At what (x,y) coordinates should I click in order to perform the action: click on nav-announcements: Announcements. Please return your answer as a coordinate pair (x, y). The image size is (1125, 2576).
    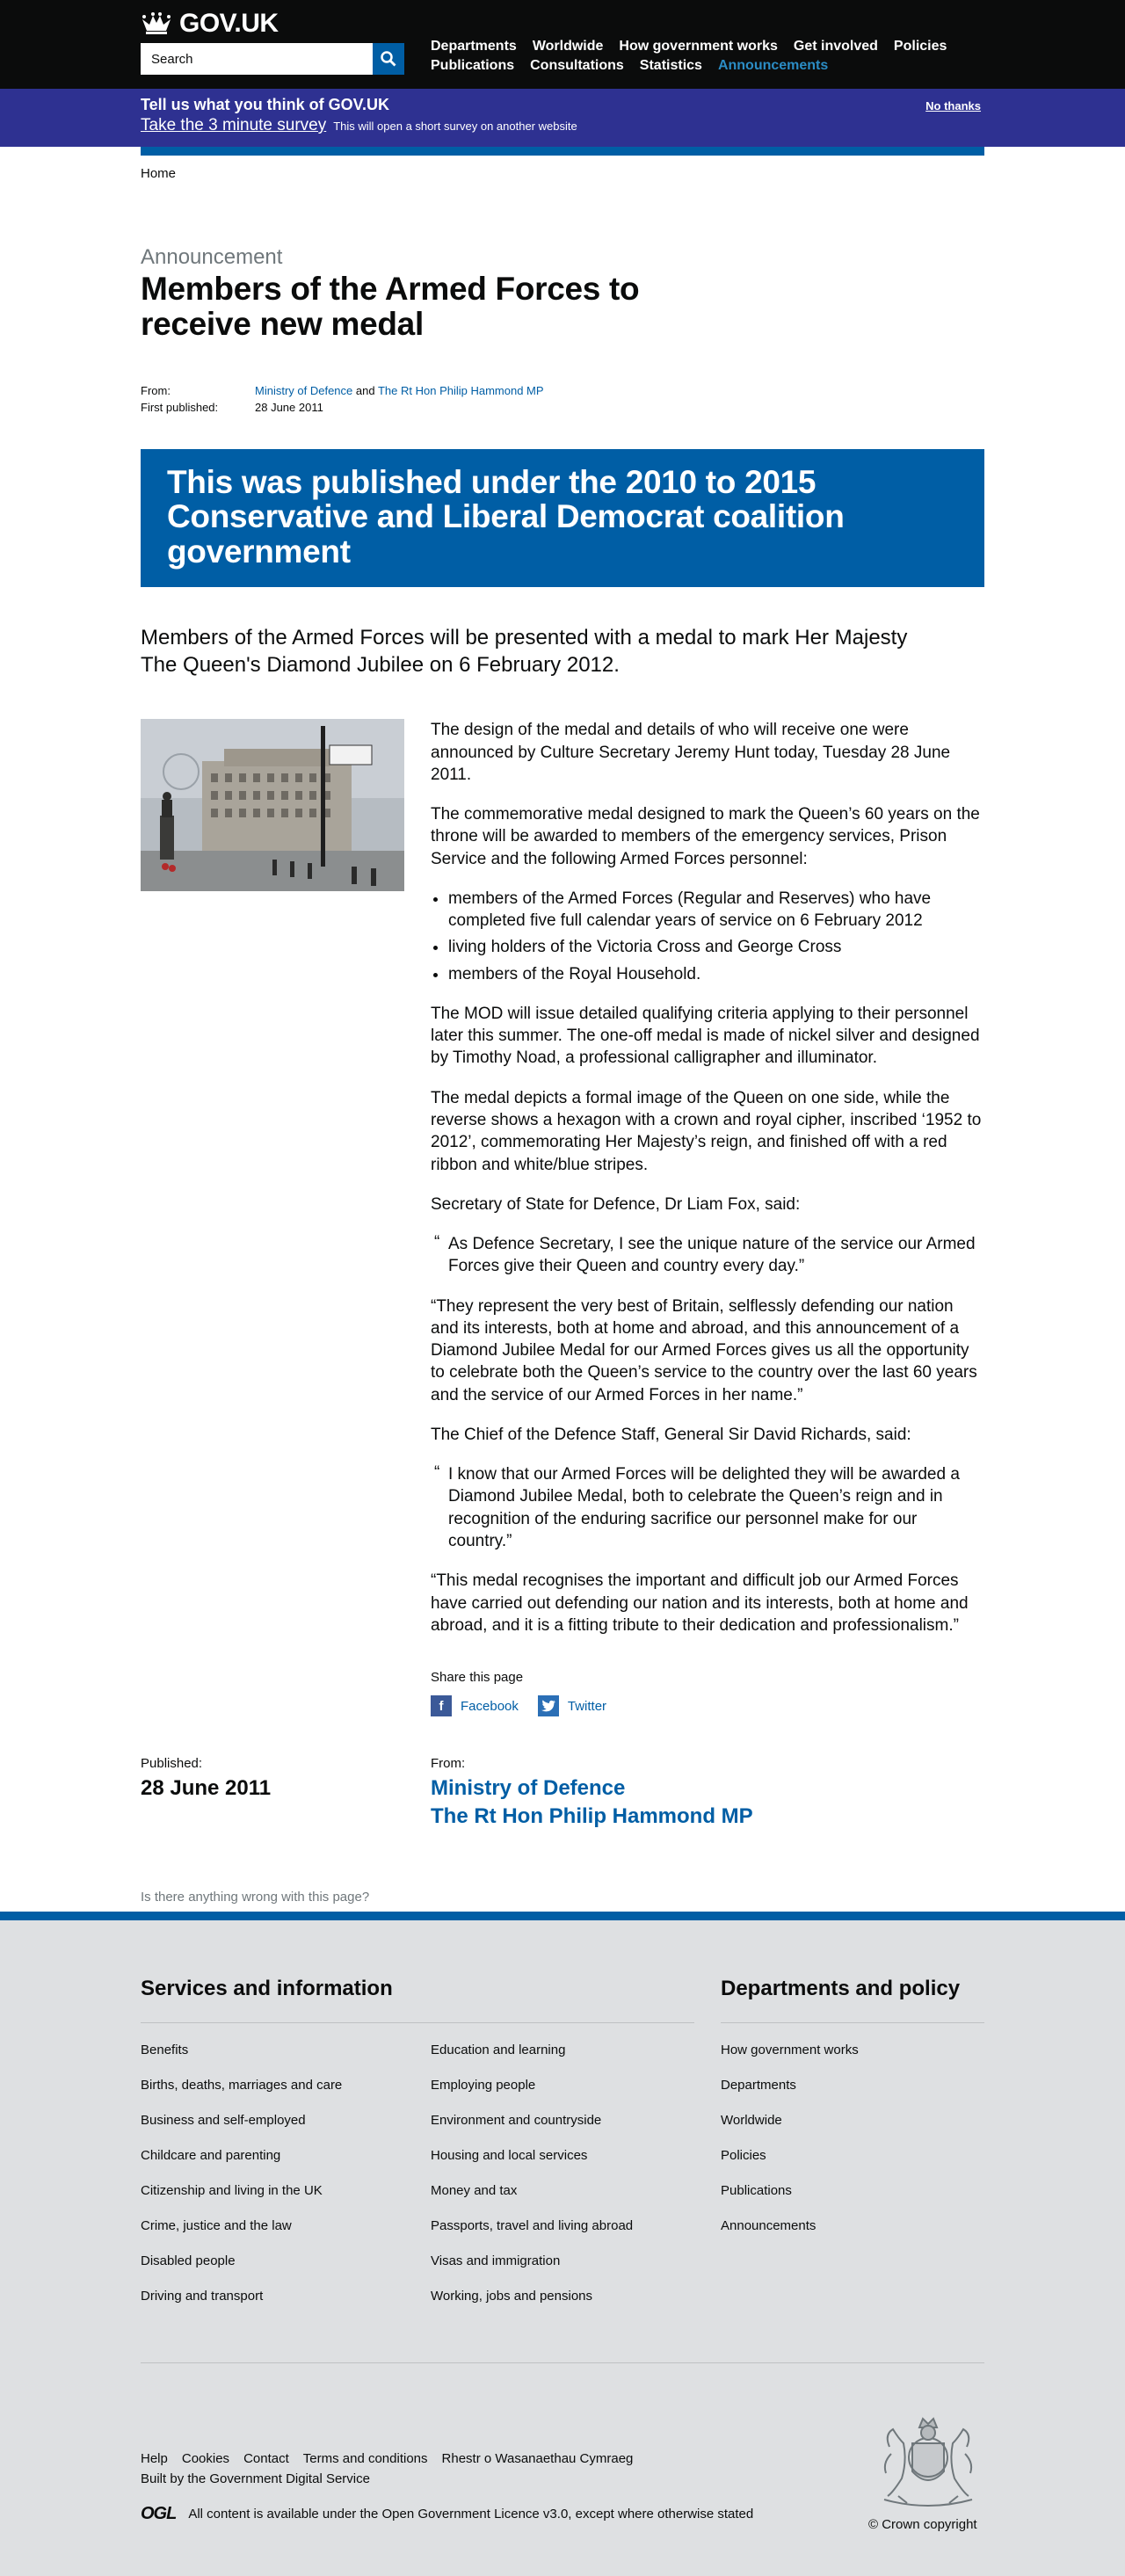
    Looking at the image, I should click on (773, 65).